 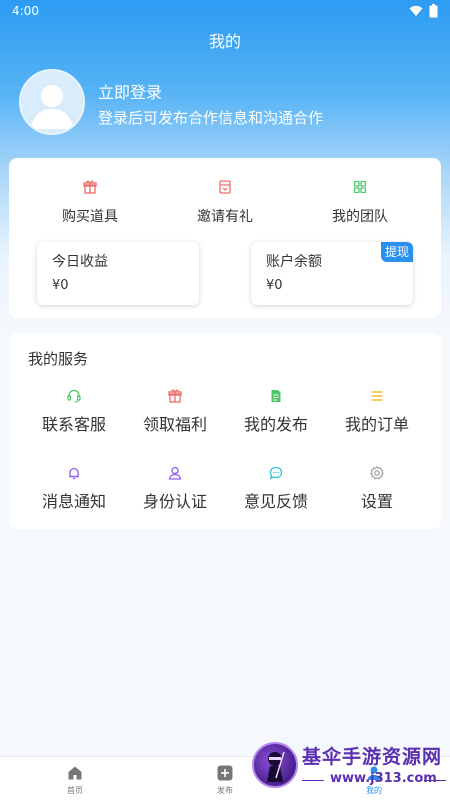 What do you see at coordinates (130, 91) in the screenshot?
I see `login-button: 立即登录` at bounding box center [130, 91].